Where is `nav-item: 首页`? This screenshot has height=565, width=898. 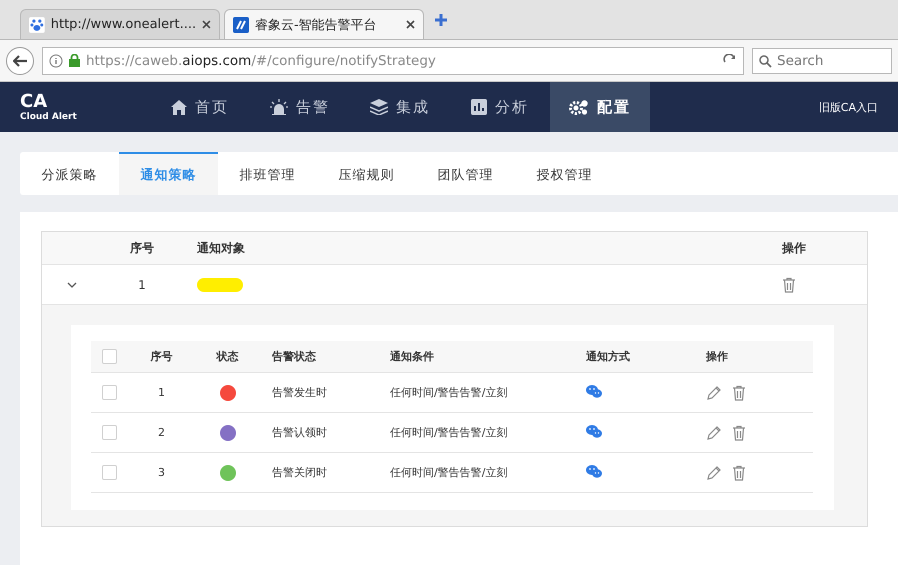 nav-item: 首页 is located at coordinates (200, 107).